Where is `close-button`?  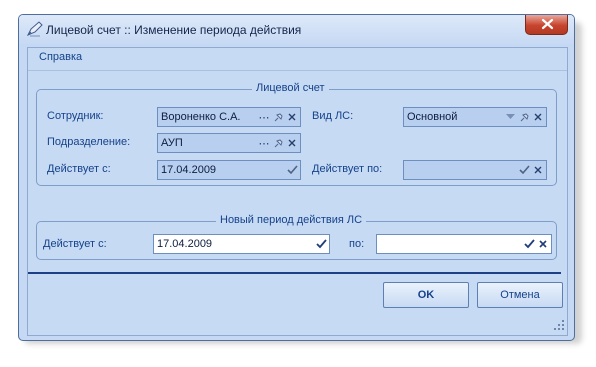 close-button is located at coordinates (546, 25).